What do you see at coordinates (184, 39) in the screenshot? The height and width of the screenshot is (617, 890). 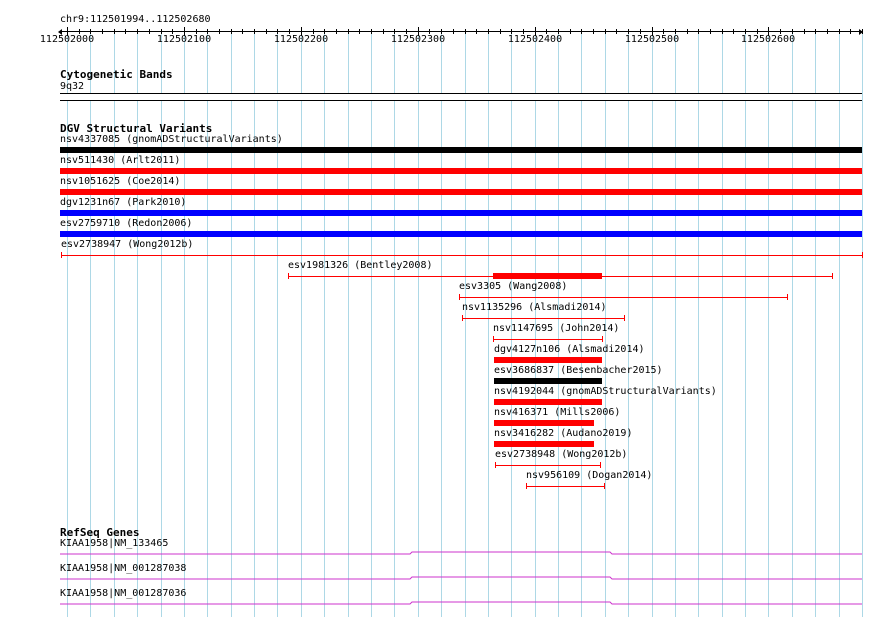 I see `ruler-tick-label: 112502100` at bounding box center [184, 39].